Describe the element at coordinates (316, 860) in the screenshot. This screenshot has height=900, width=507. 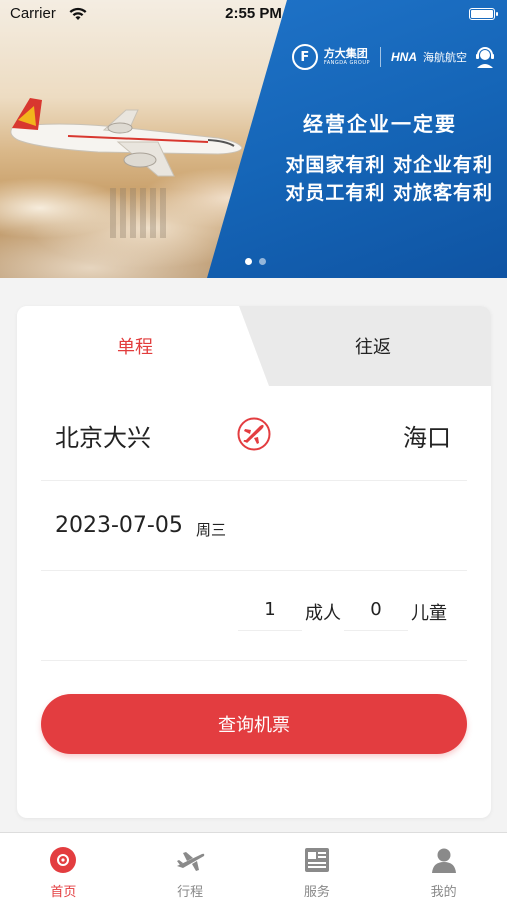
I see `news-icon` at that location.